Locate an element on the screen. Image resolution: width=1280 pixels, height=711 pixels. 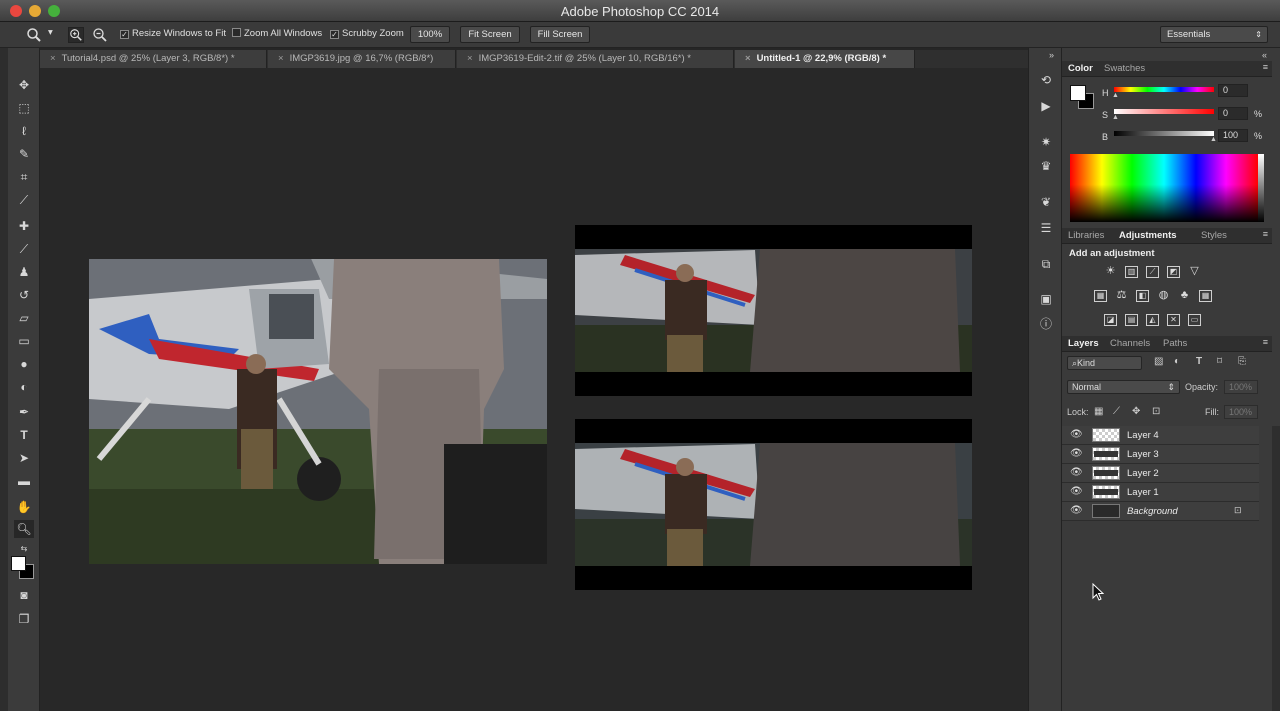
hue-saturation-icon: ▦ is located at coordinates (1100, 296).